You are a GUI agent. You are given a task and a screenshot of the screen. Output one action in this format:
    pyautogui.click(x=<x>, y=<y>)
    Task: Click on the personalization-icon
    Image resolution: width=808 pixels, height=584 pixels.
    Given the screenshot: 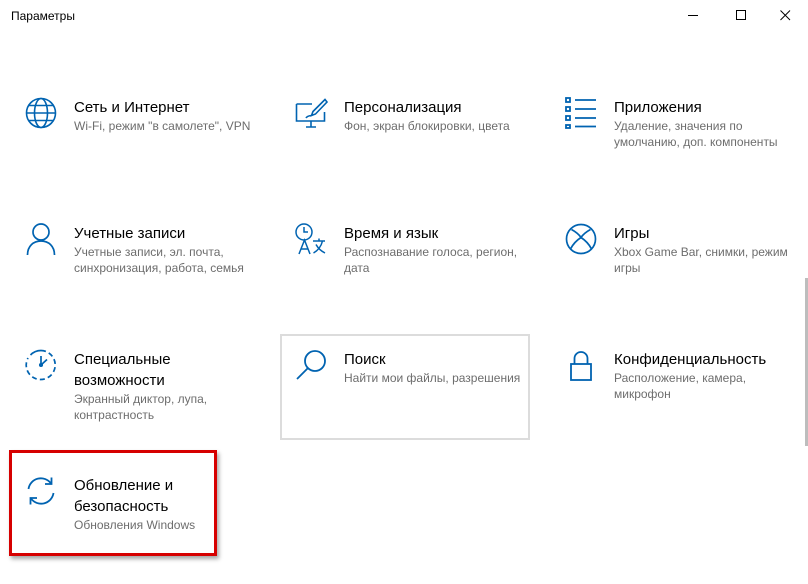 What is the action you would take?
    pyautogui.click(x=311, y=113)
    